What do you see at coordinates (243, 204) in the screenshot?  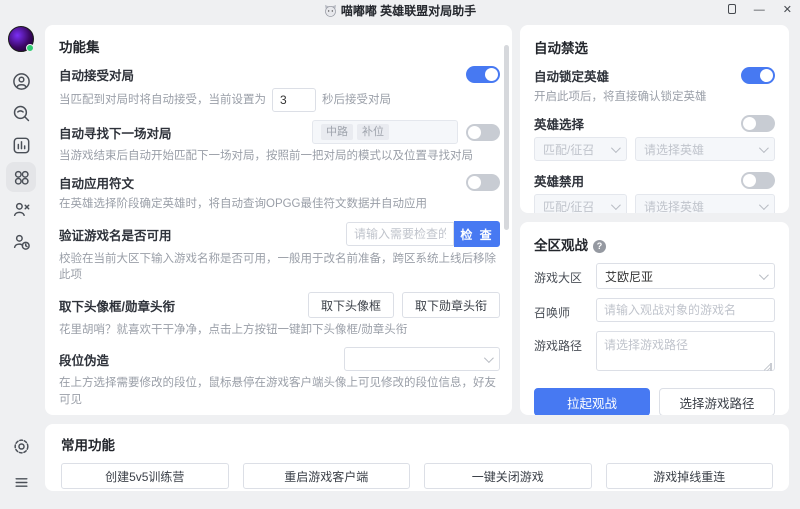 I see `auto-runes-desc: 在英雄选择阶段确定英雄时，将自动查询OPGG最佳符文数据并自动应用` at bounding box center [243, 204].